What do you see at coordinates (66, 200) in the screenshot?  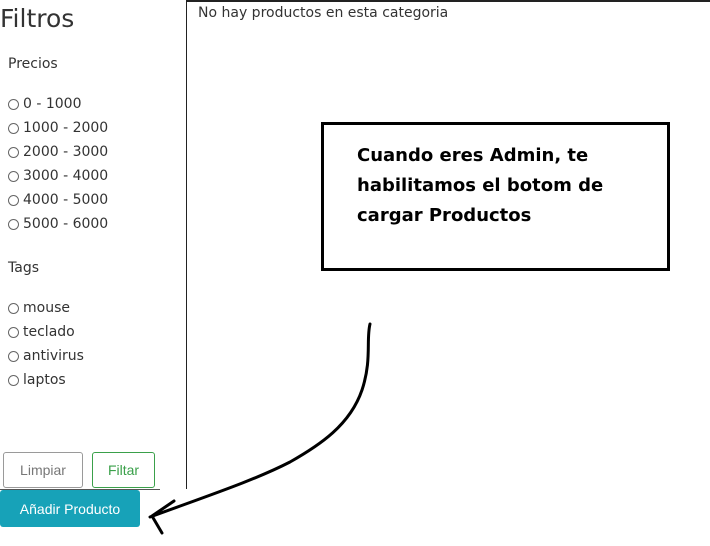 I see `price-option-label: 4000 - 5000` at bounding box center [66, 200].